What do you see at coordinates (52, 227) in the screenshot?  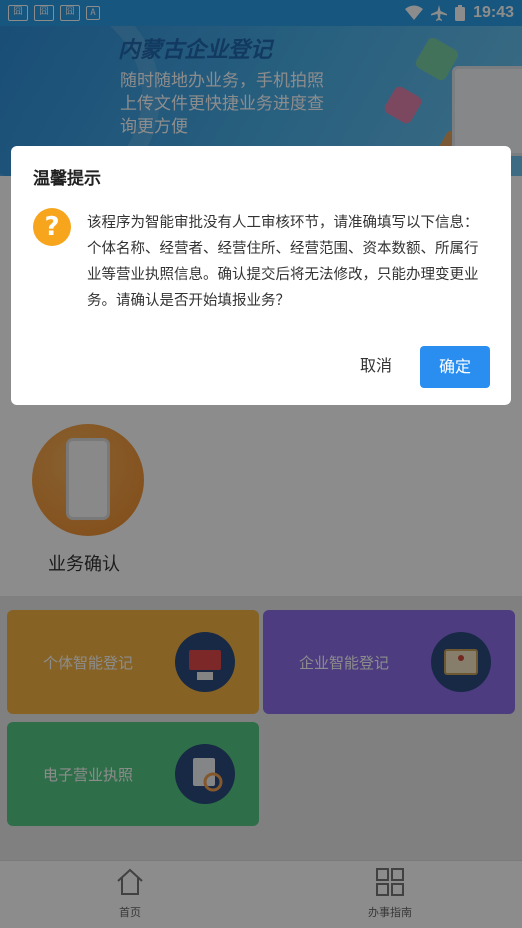 I see `question-icon: ?` at bounding box center [52, 227].